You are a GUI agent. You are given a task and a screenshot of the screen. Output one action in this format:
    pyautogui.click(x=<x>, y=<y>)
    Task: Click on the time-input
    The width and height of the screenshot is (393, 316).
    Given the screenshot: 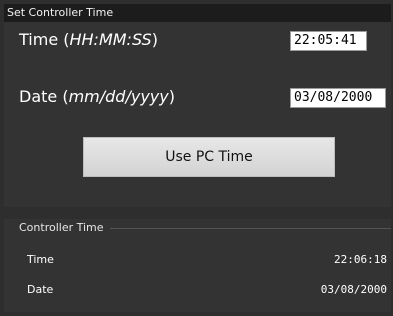 What is the action you would take?
    pyautogui.click(x=328, y=41)
    